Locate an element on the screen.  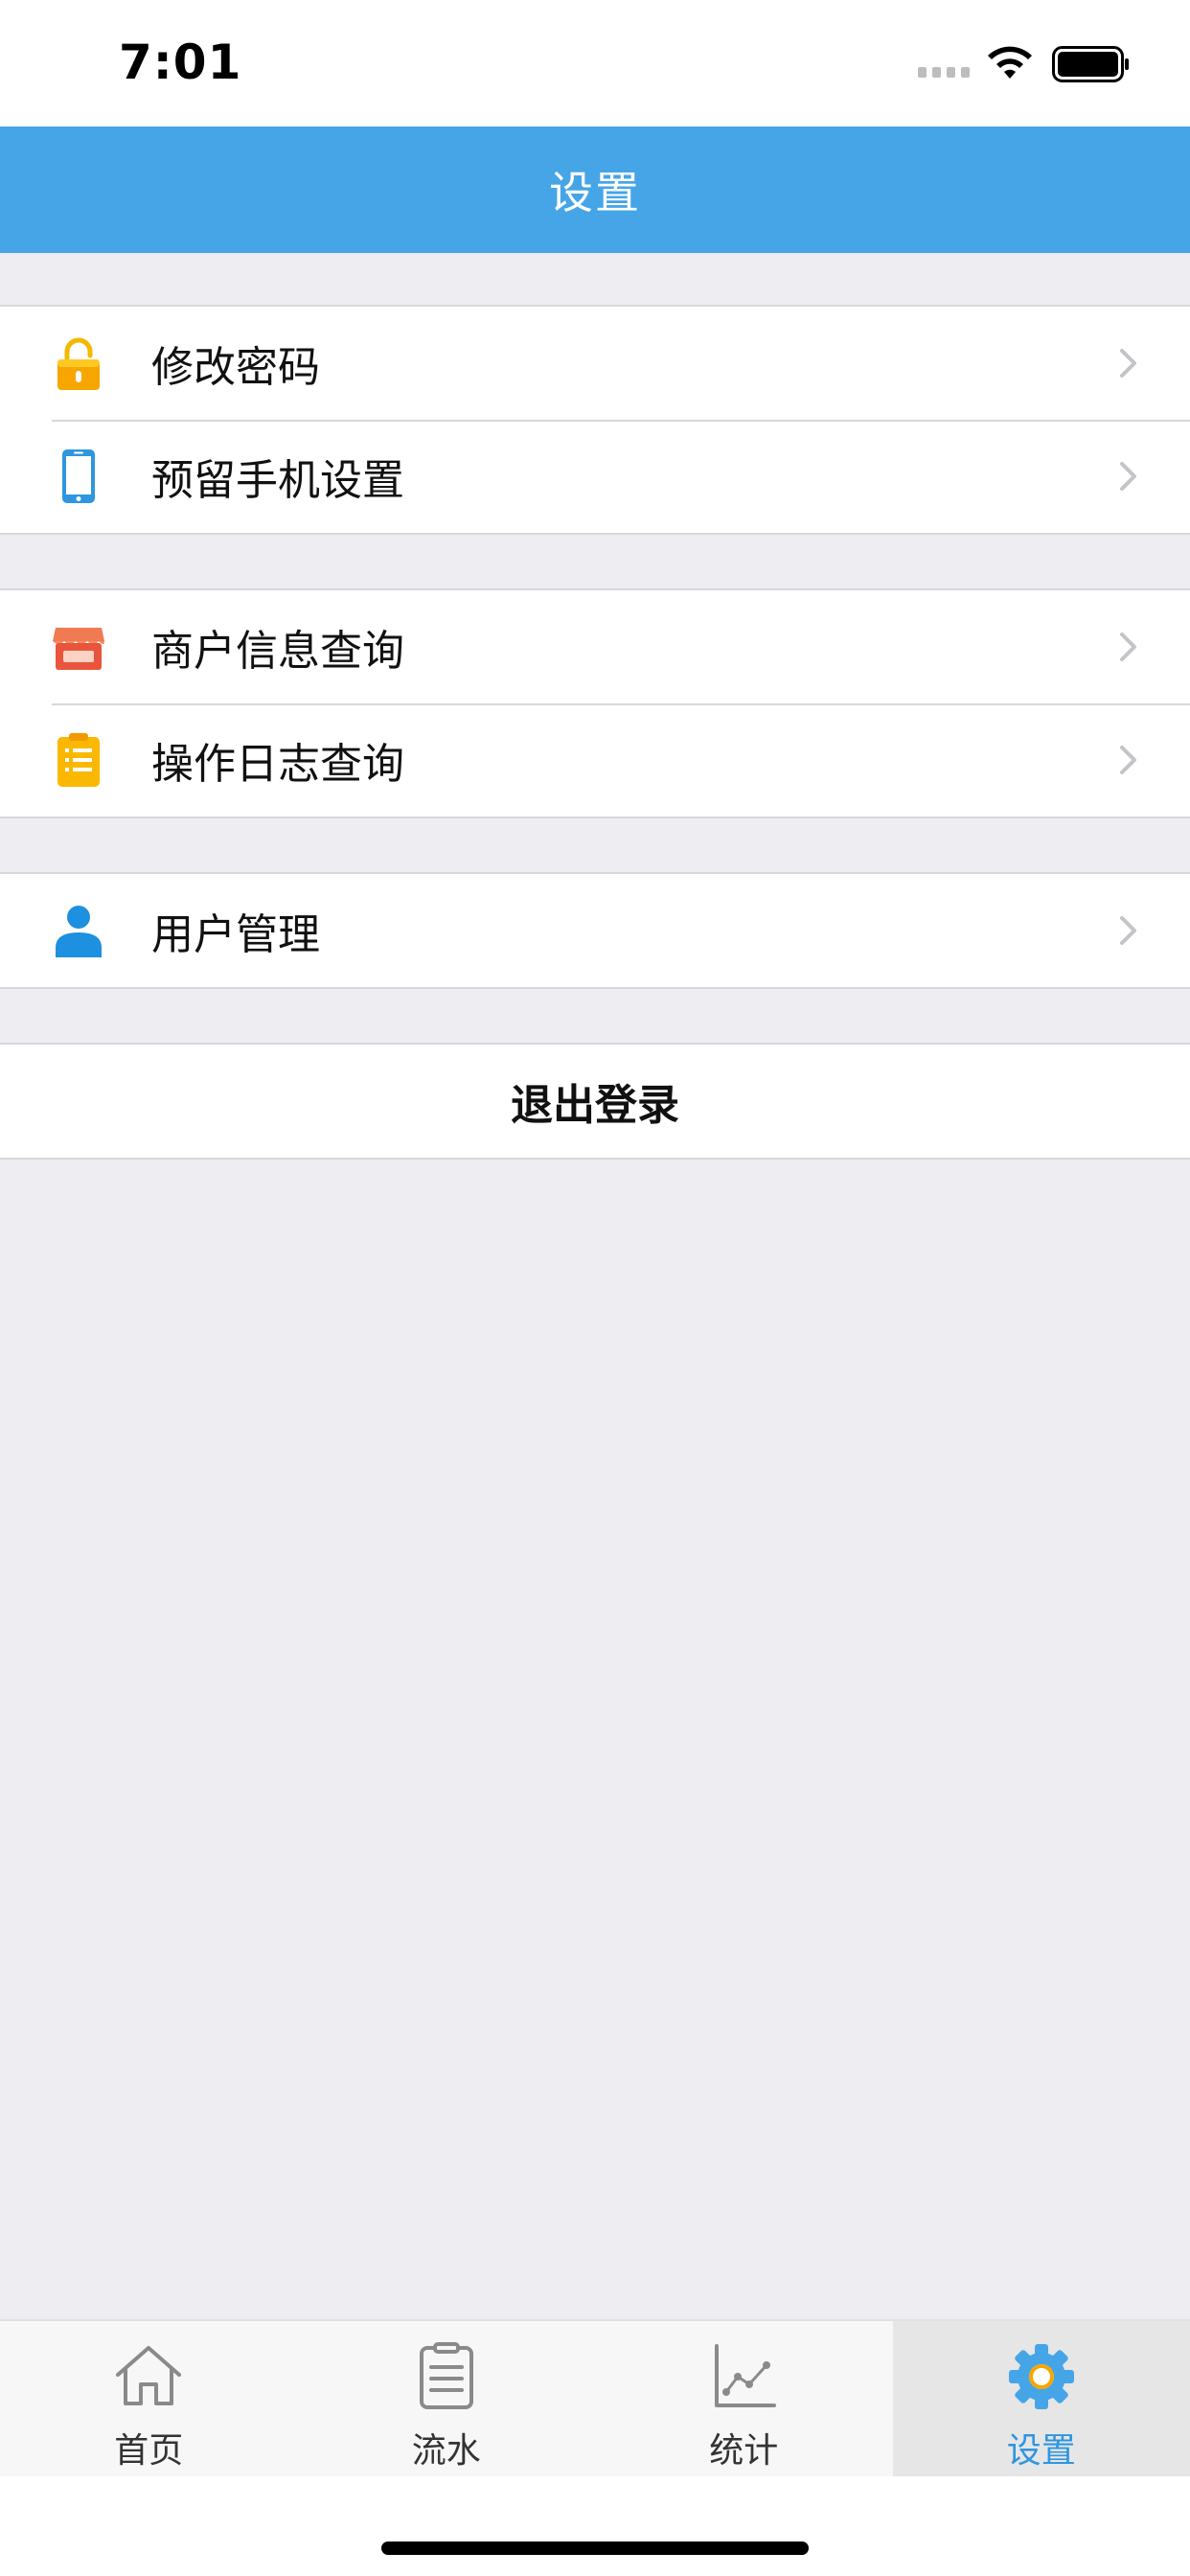
row-user-management: 用户管理 is located at coordinates (595, 930).